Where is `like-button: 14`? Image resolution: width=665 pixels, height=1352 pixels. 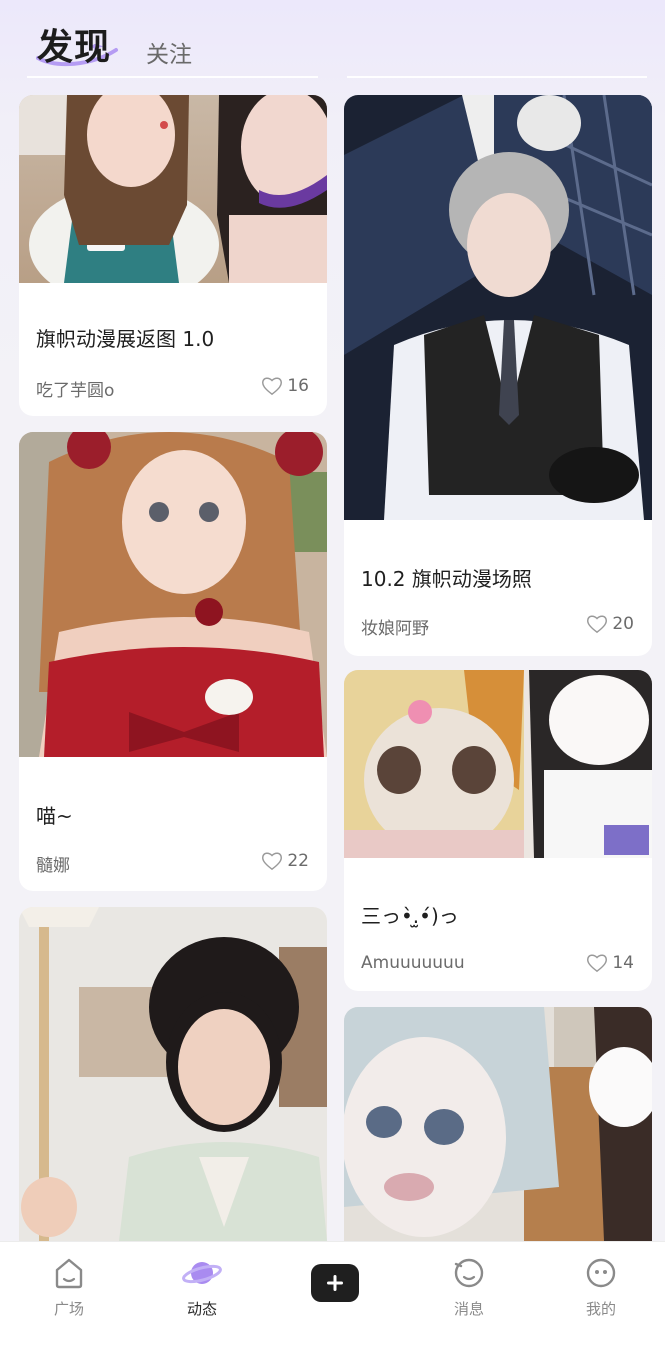
like-button: 14 is located at coordinates (610, 963).